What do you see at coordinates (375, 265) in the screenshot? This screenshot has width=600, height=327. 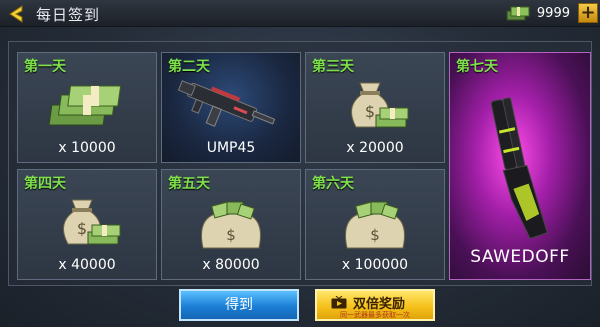 I see `reward-amount: x 100000` at bounding box center [375, 265].